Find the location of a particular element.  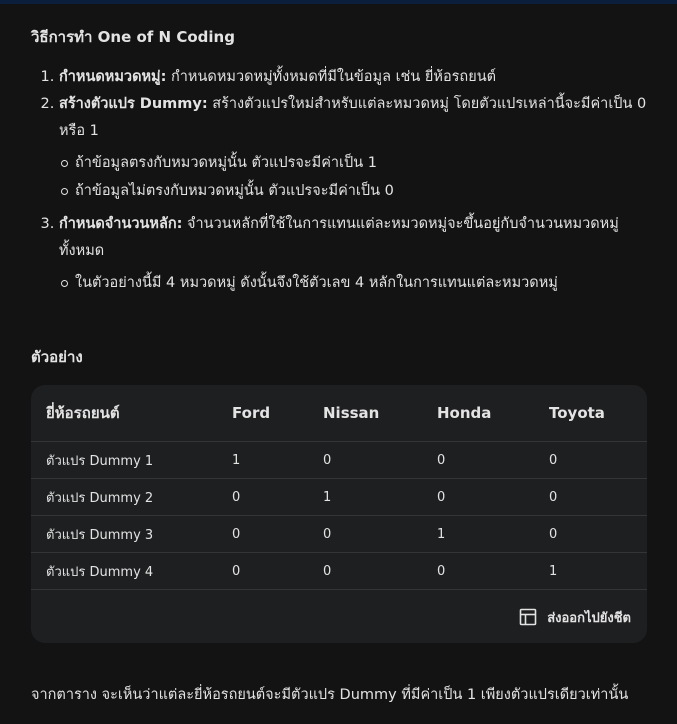

export-to-sheets-button: ส่งออกไปยังชีต is located at coordinates (575, 617).